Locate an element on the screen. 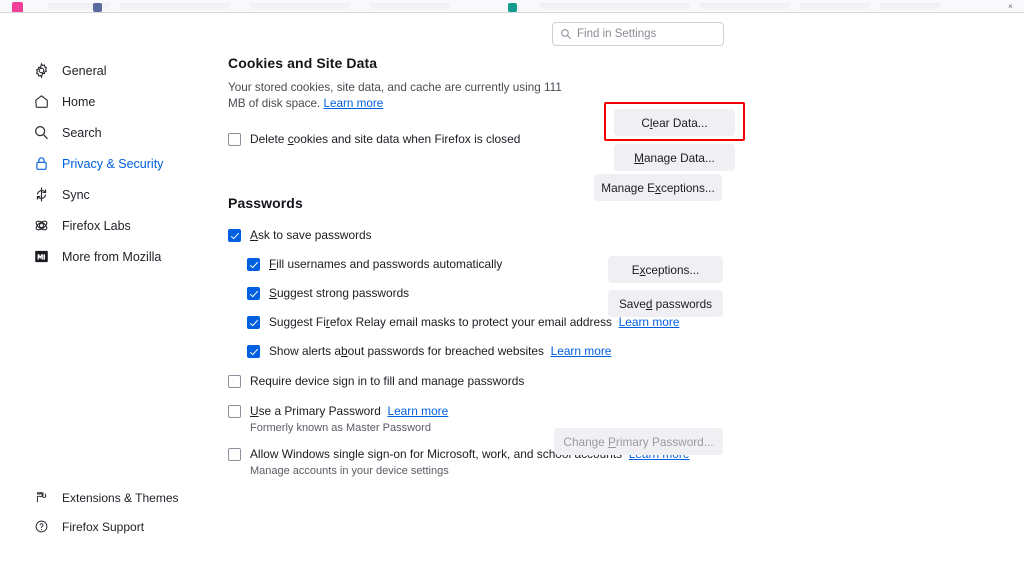 This screenshot has height=562, width=1024. cookies-section-title: Cookies and Site Data is located at coordinates (303, 63).